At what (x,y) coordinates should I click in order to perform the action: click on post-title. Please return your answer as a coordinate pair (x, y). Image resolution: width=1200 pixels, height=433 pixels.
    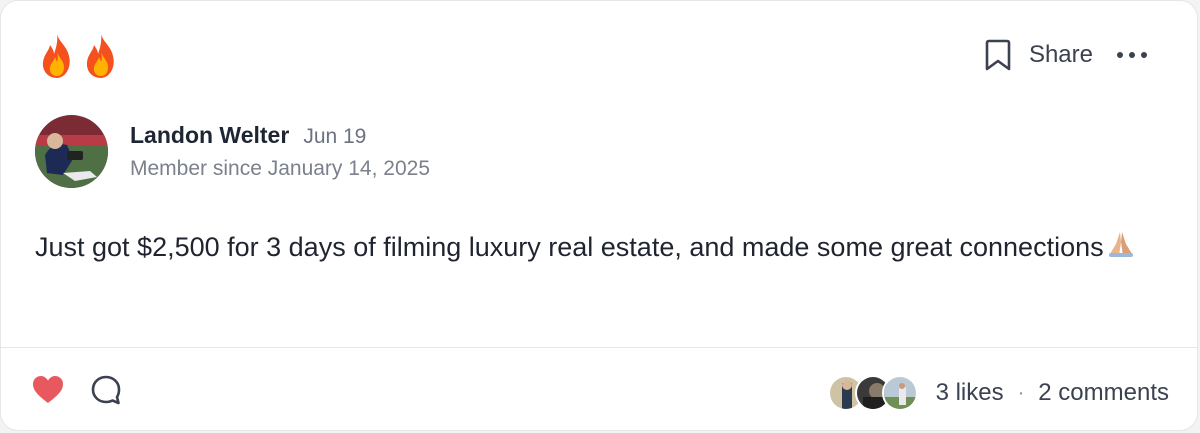
    Looking at the image, I should click on (81, 56).